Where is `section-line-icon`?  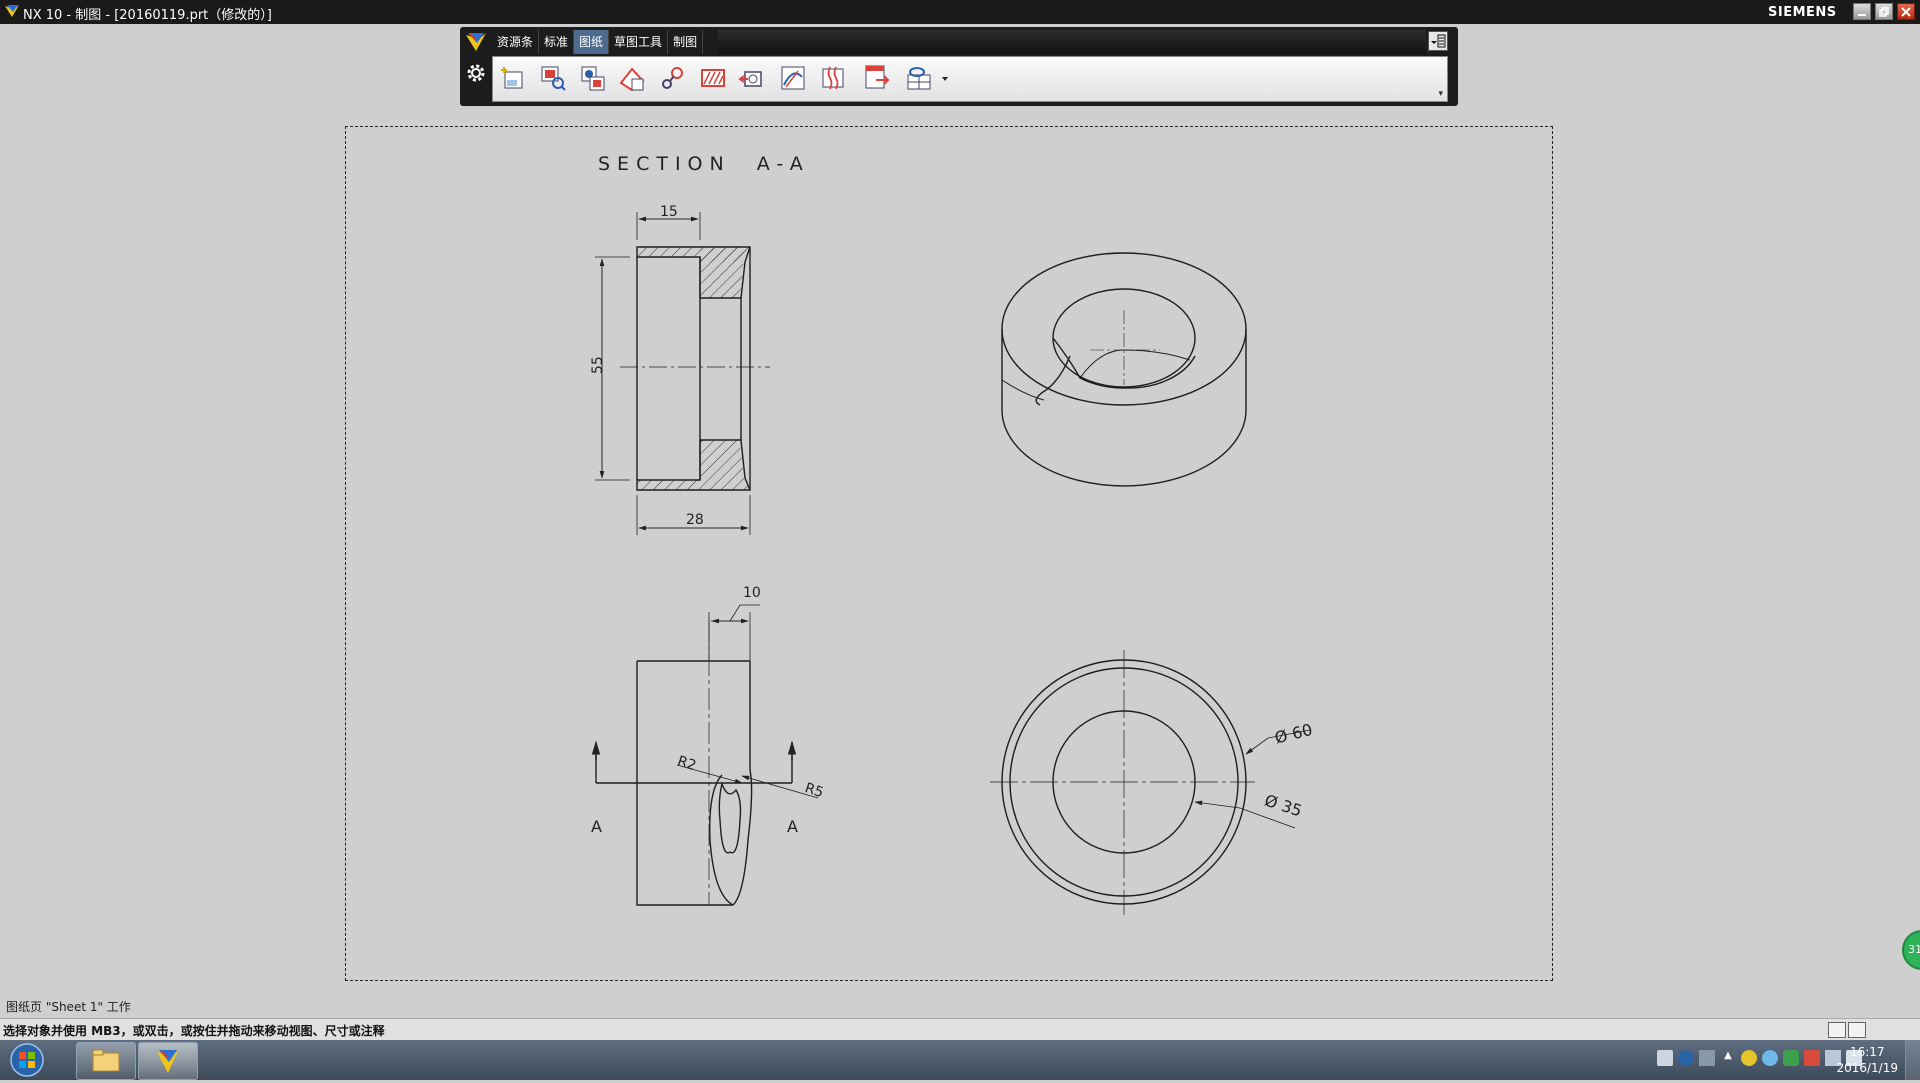
section-line-icon is located at coordinates (672, 78).